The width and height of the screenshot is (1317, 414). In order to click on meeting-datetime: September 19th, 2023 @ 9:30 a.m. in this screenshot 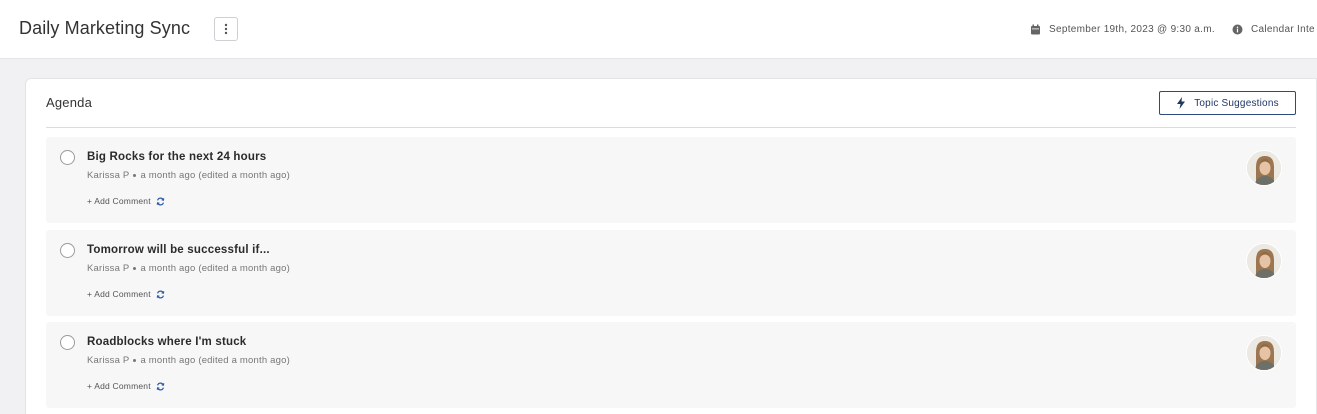, I will do `click(1132, 29)`.